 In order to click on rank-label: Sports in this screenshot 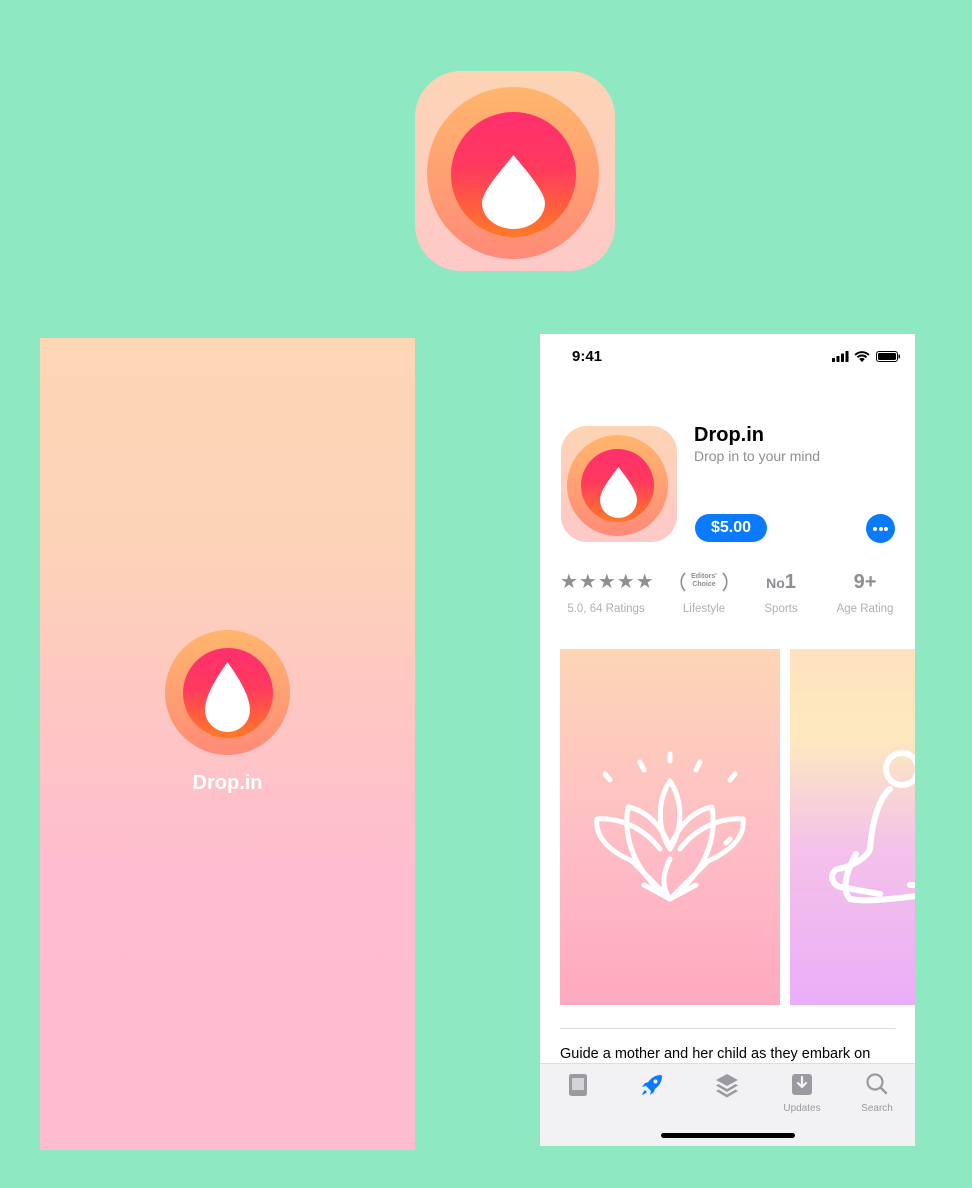, I will do `click(781, 609)`.